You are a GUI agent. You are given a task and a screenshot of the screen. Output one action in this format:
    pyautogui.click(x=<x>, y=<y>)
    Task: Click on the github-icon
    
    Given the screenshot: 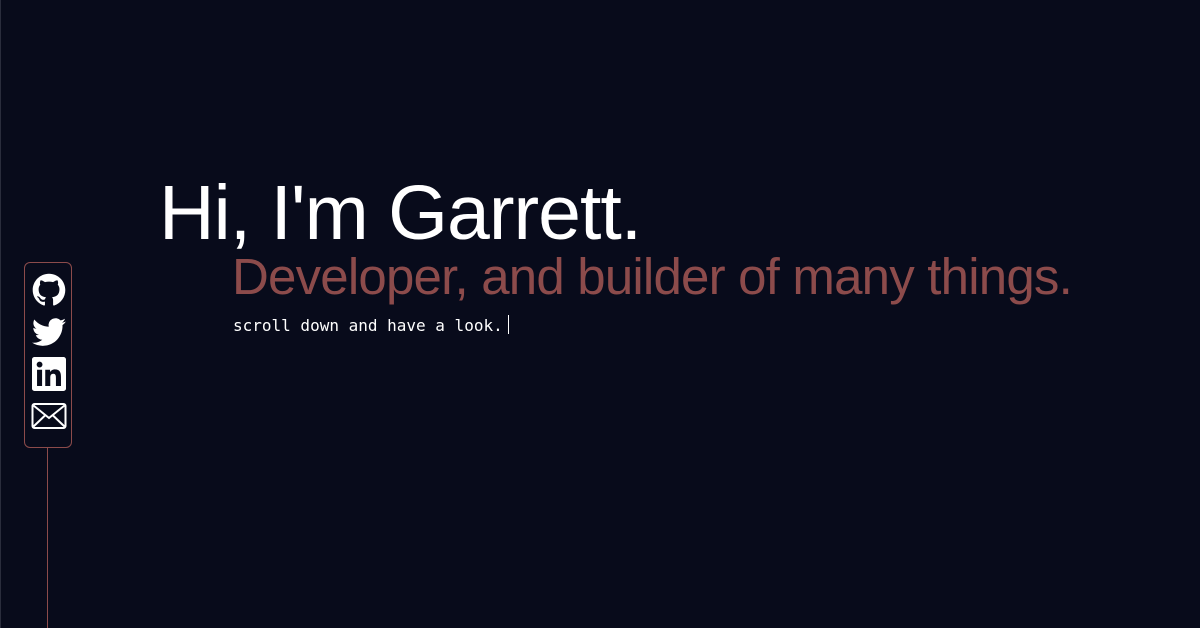 What is the action you would take?
    pyautogui.click(x=49, y=289)
    